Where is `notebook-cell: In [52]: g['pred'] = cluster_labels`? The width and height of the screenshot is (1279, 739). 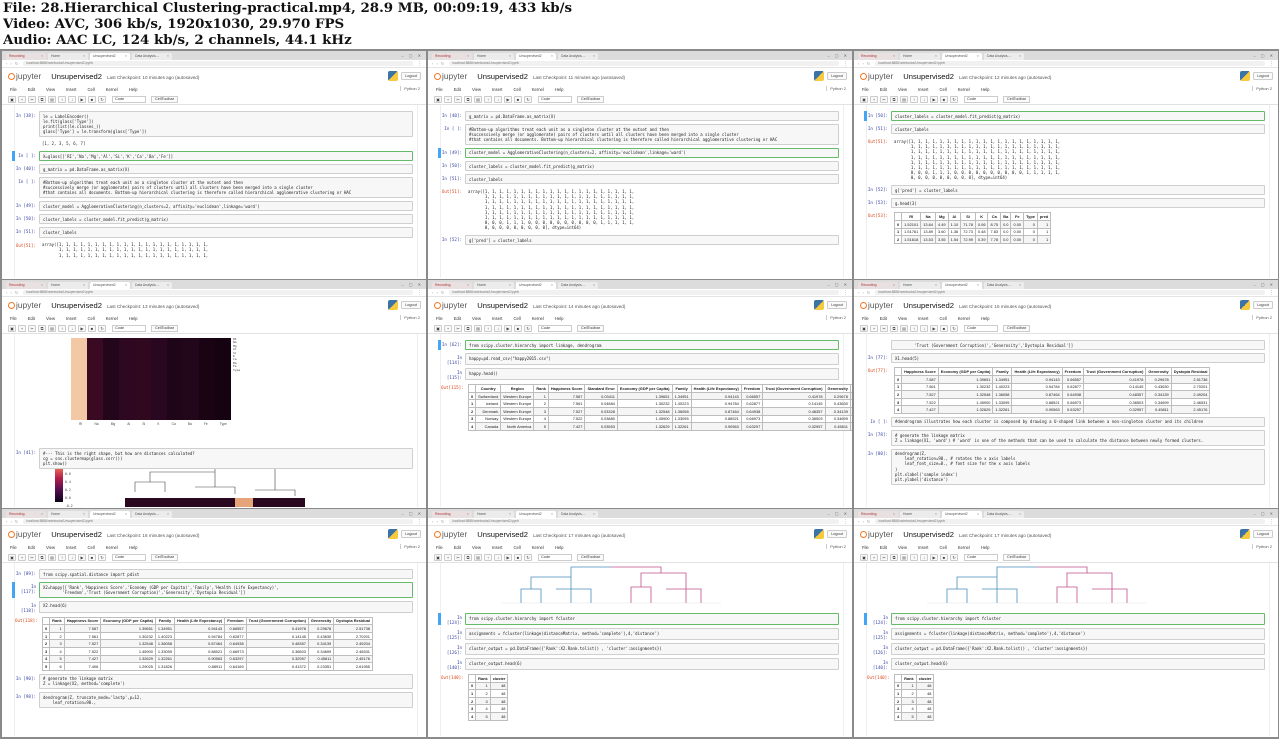 notebook-cell: In [52]: g['pred'] = cluster_labels is located at coordinates (640, 240).